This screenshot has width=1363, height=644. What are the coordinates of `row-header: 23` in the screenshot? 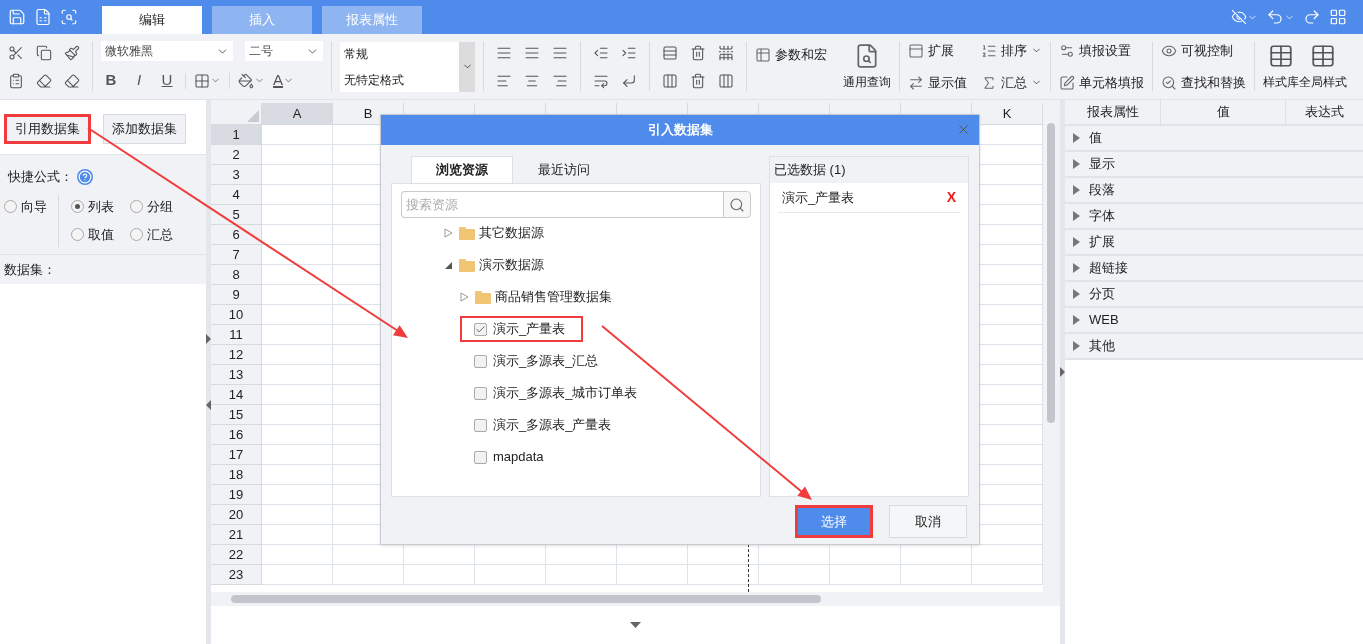 It's located at (236, 575).